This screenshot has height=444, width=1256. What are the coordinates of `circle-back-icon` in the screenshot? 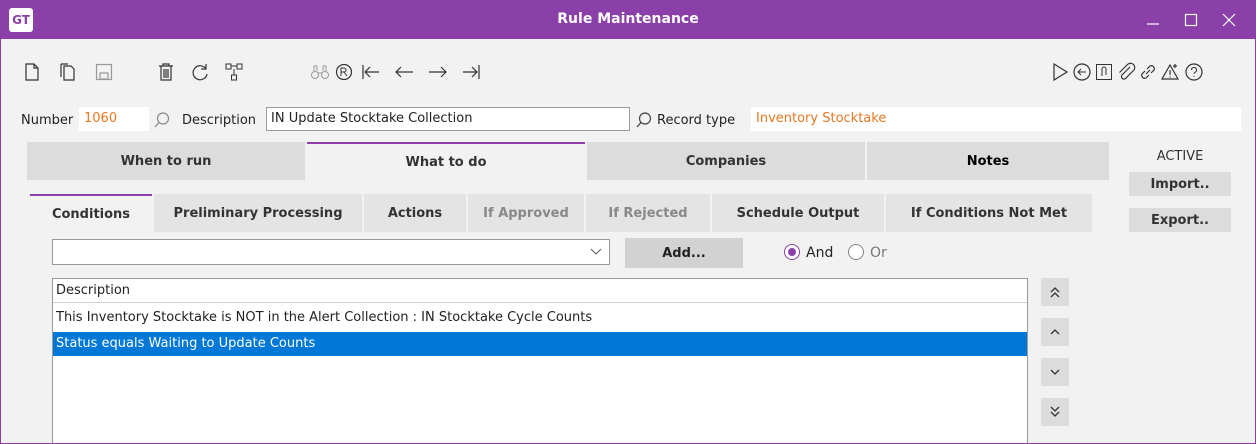 It's located at (1082, 72).